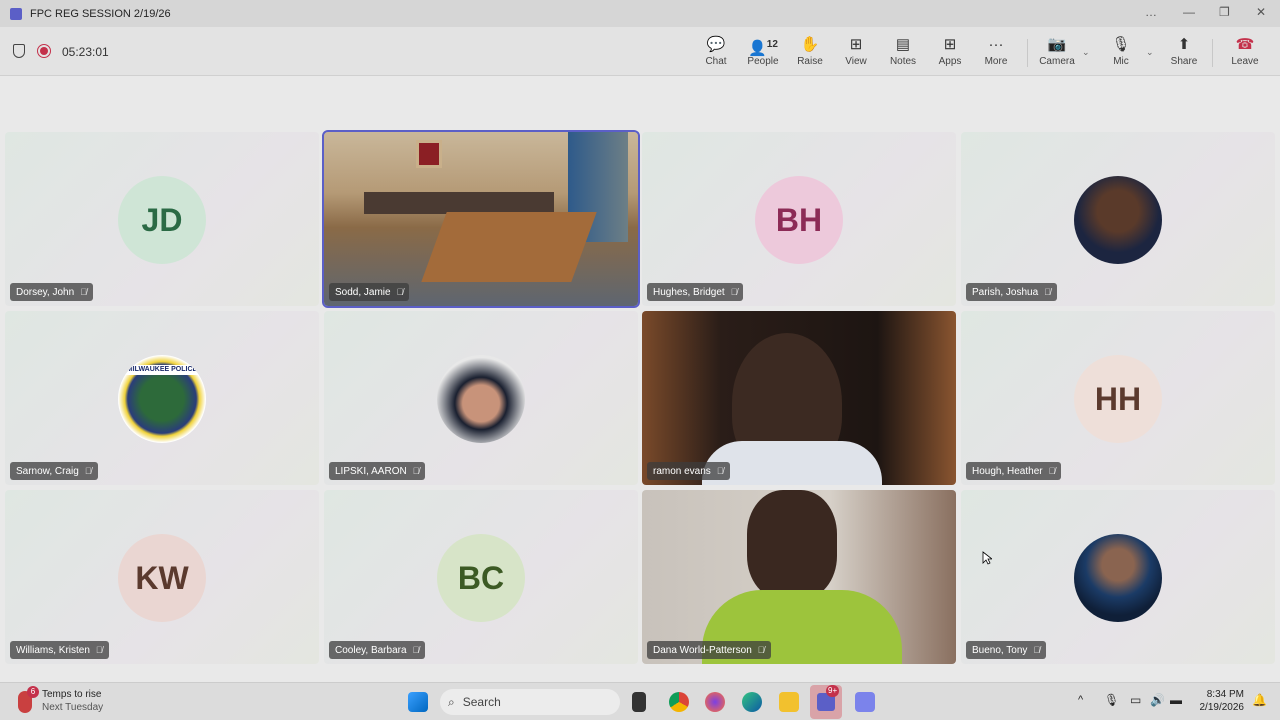 The image size is (1280, 720). I want to click on taskbar-search: ⌕ Search, so click(530, 702).